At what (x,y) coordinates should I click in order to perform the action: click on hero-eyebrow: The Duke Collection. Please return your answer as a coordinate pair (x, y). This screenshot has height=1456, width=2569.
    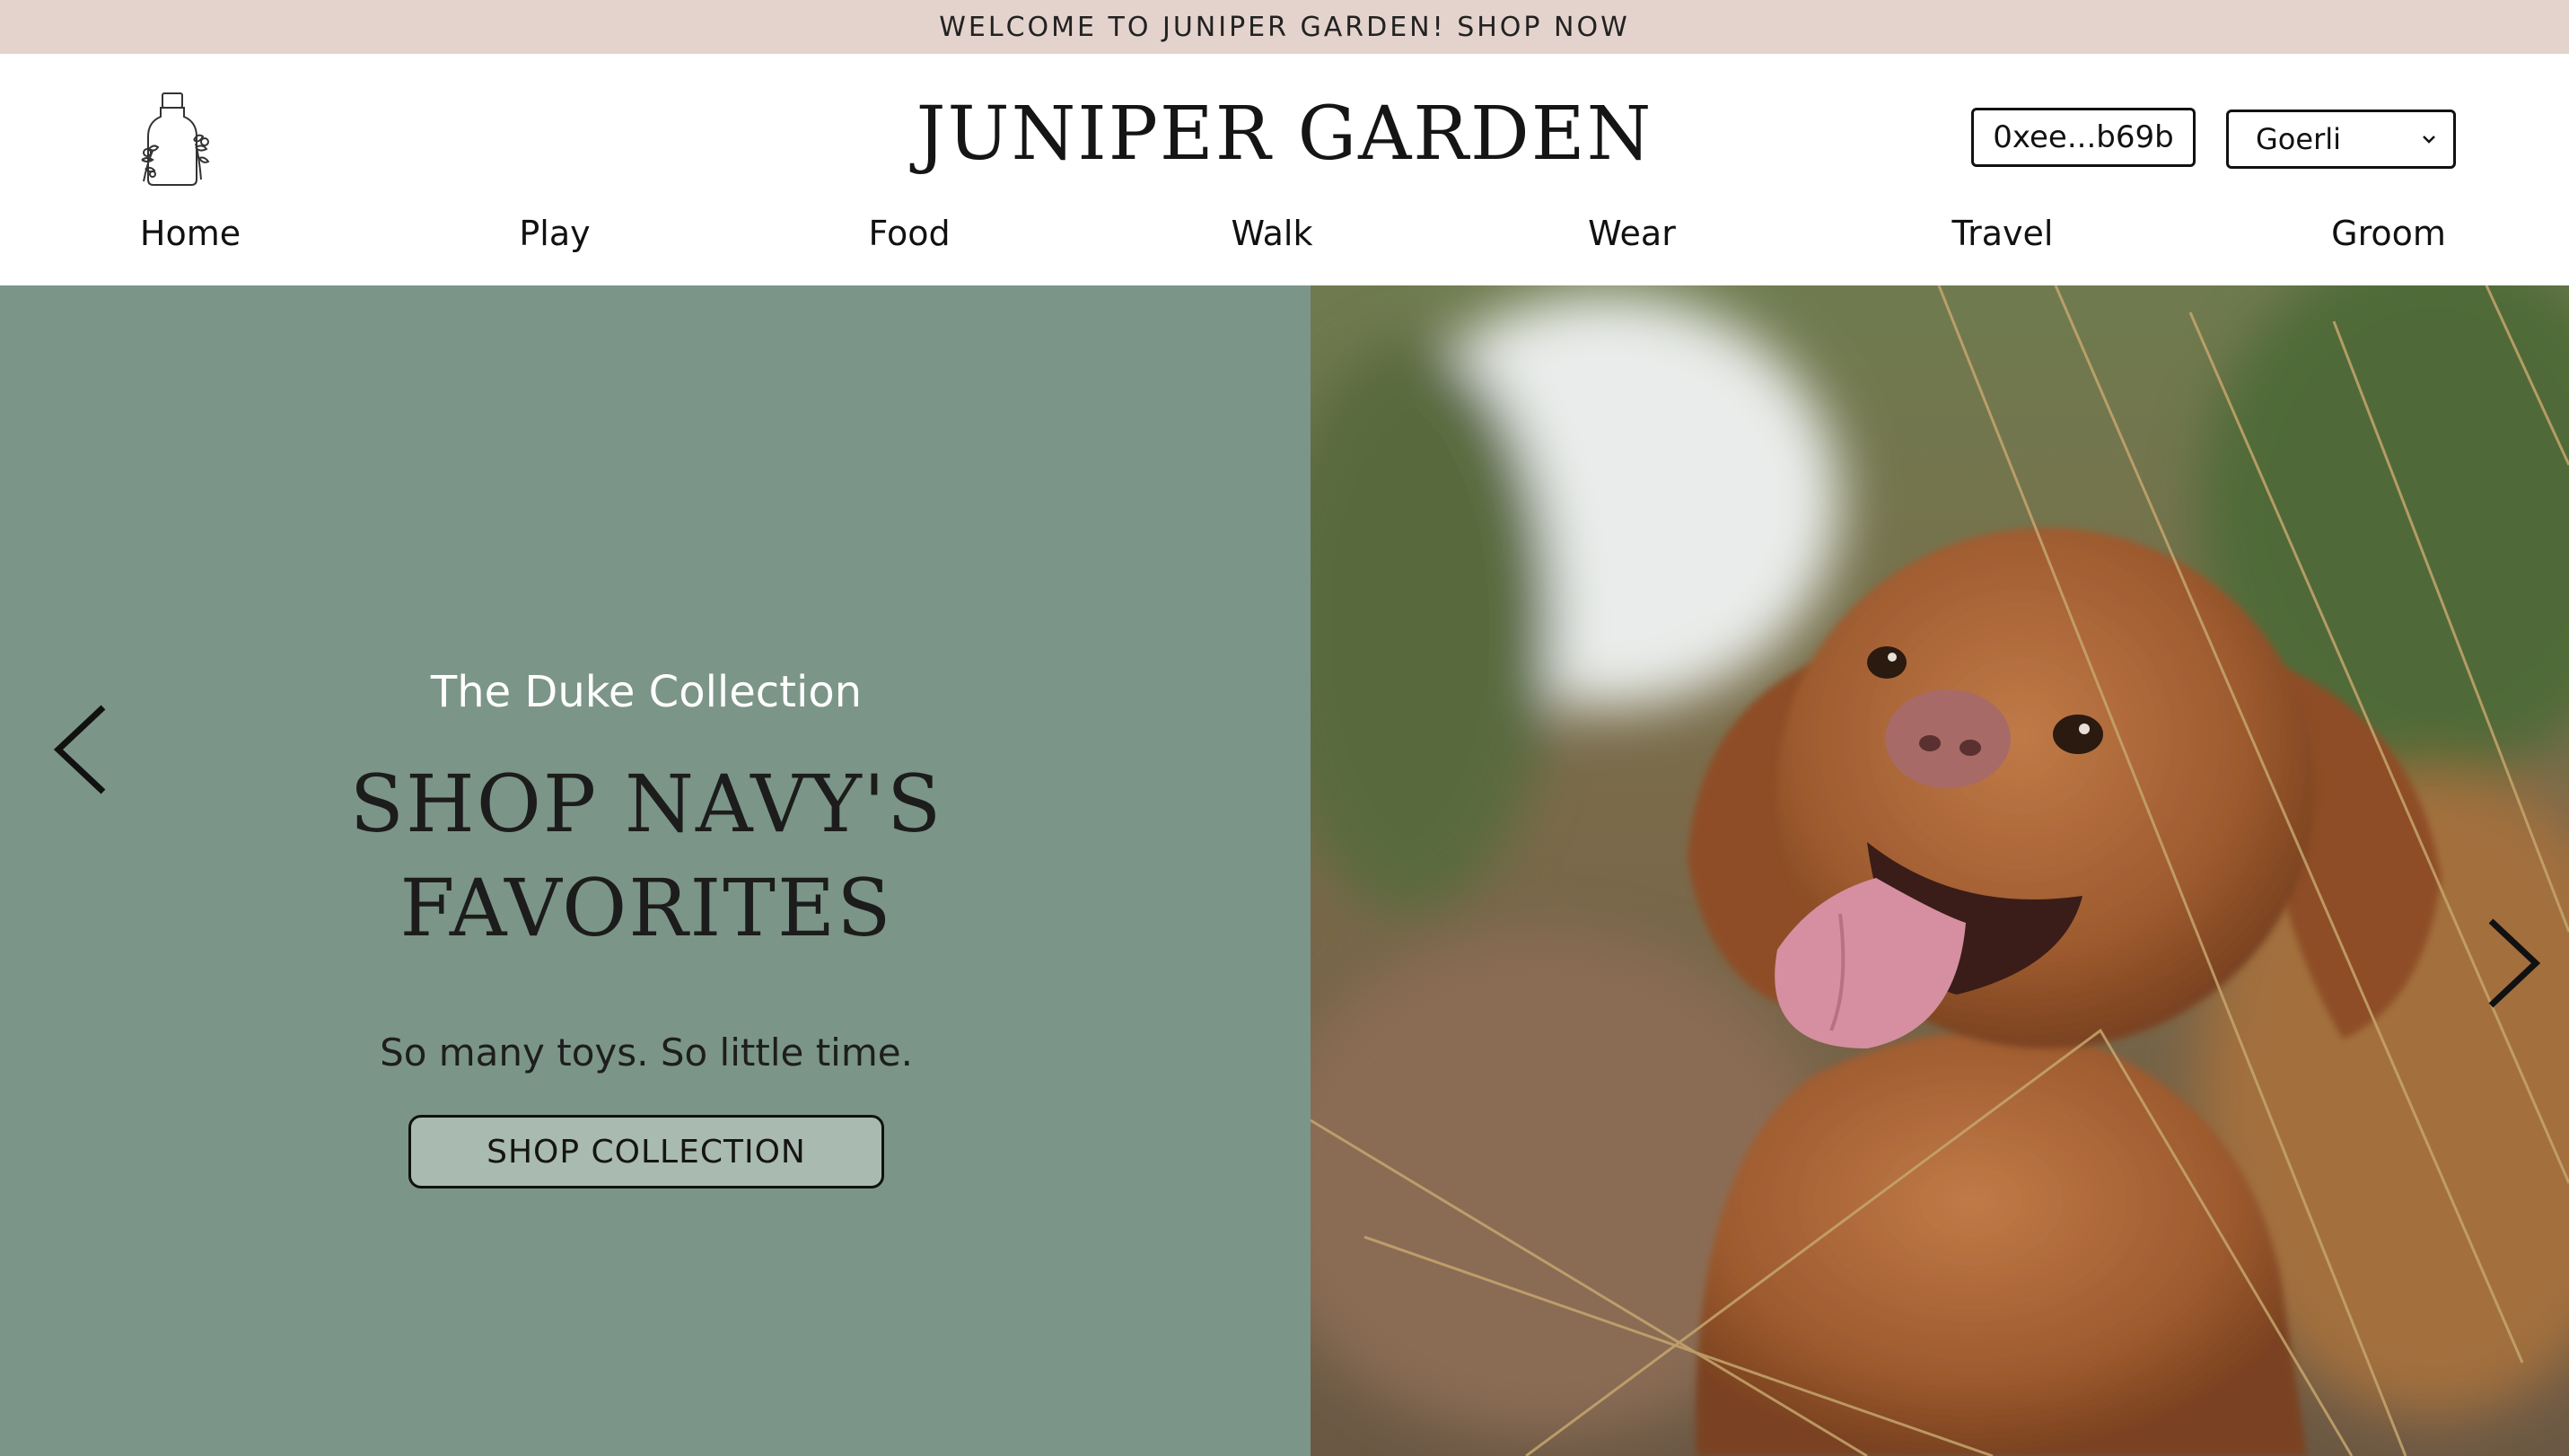
    Looking at the image, I should click on (646, 692).